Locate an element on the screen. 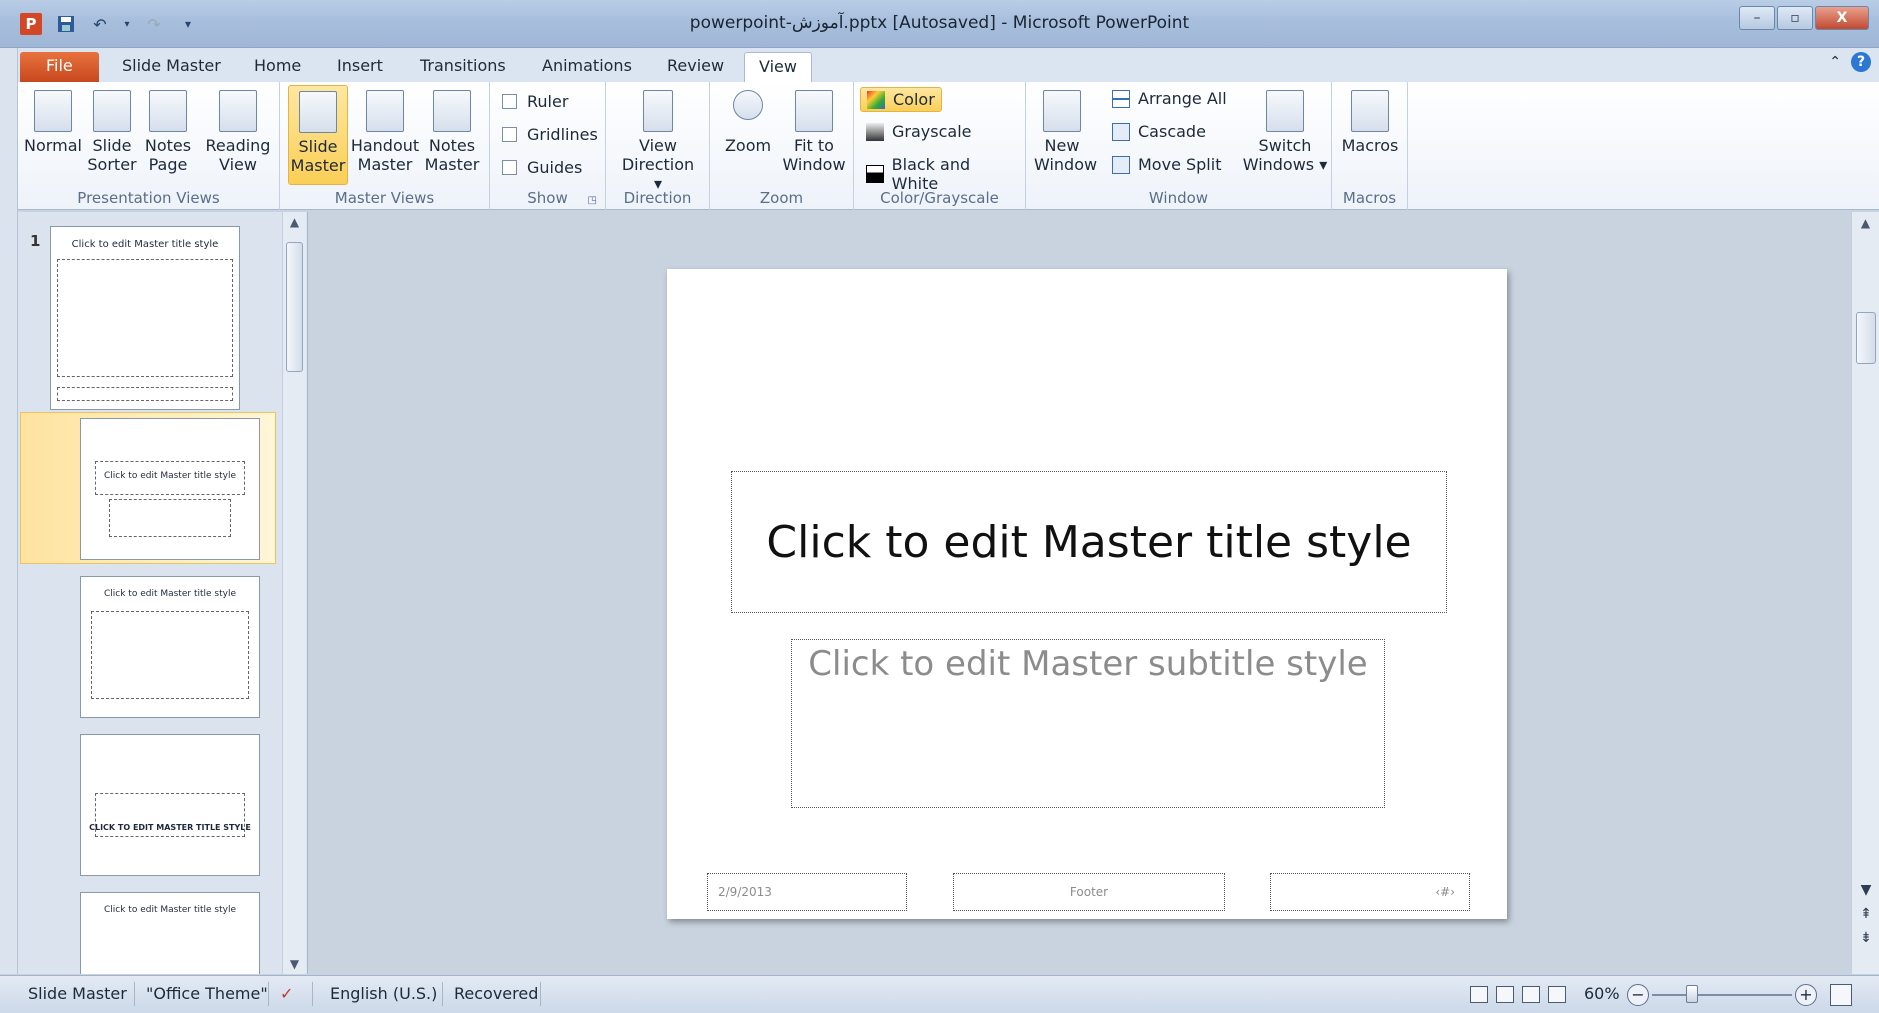 This screenshot has width=1879, height=1013. gridlines-checkbox: Gridlines is located at coordinates (550, 134).